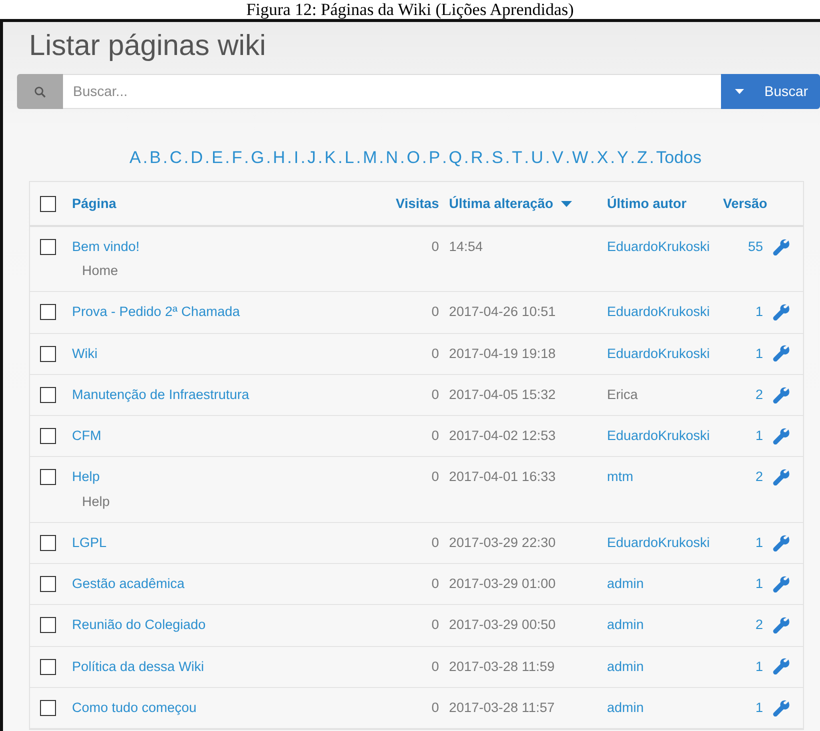  I want to click on all-link: Todos, so click(679, 157).